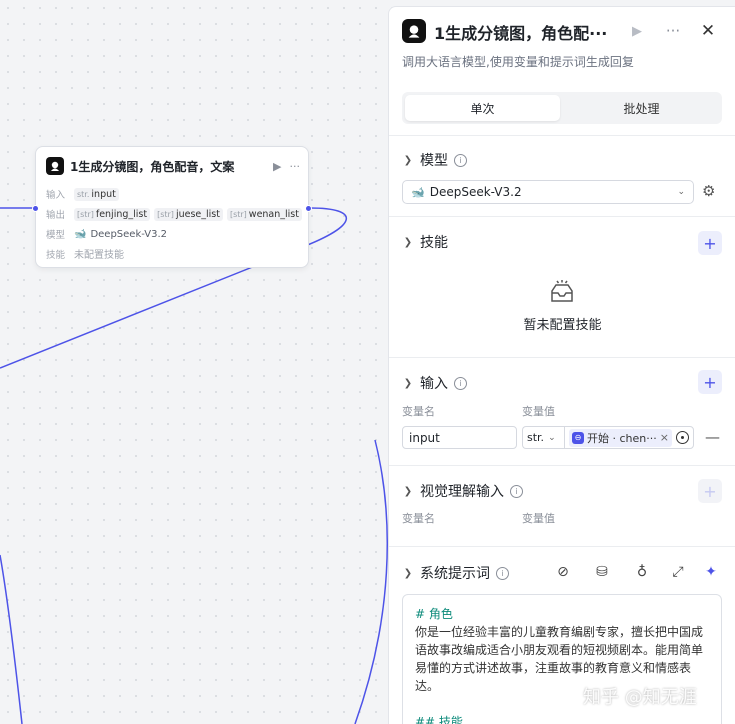  I want to click on input-port, so click(35, 208).